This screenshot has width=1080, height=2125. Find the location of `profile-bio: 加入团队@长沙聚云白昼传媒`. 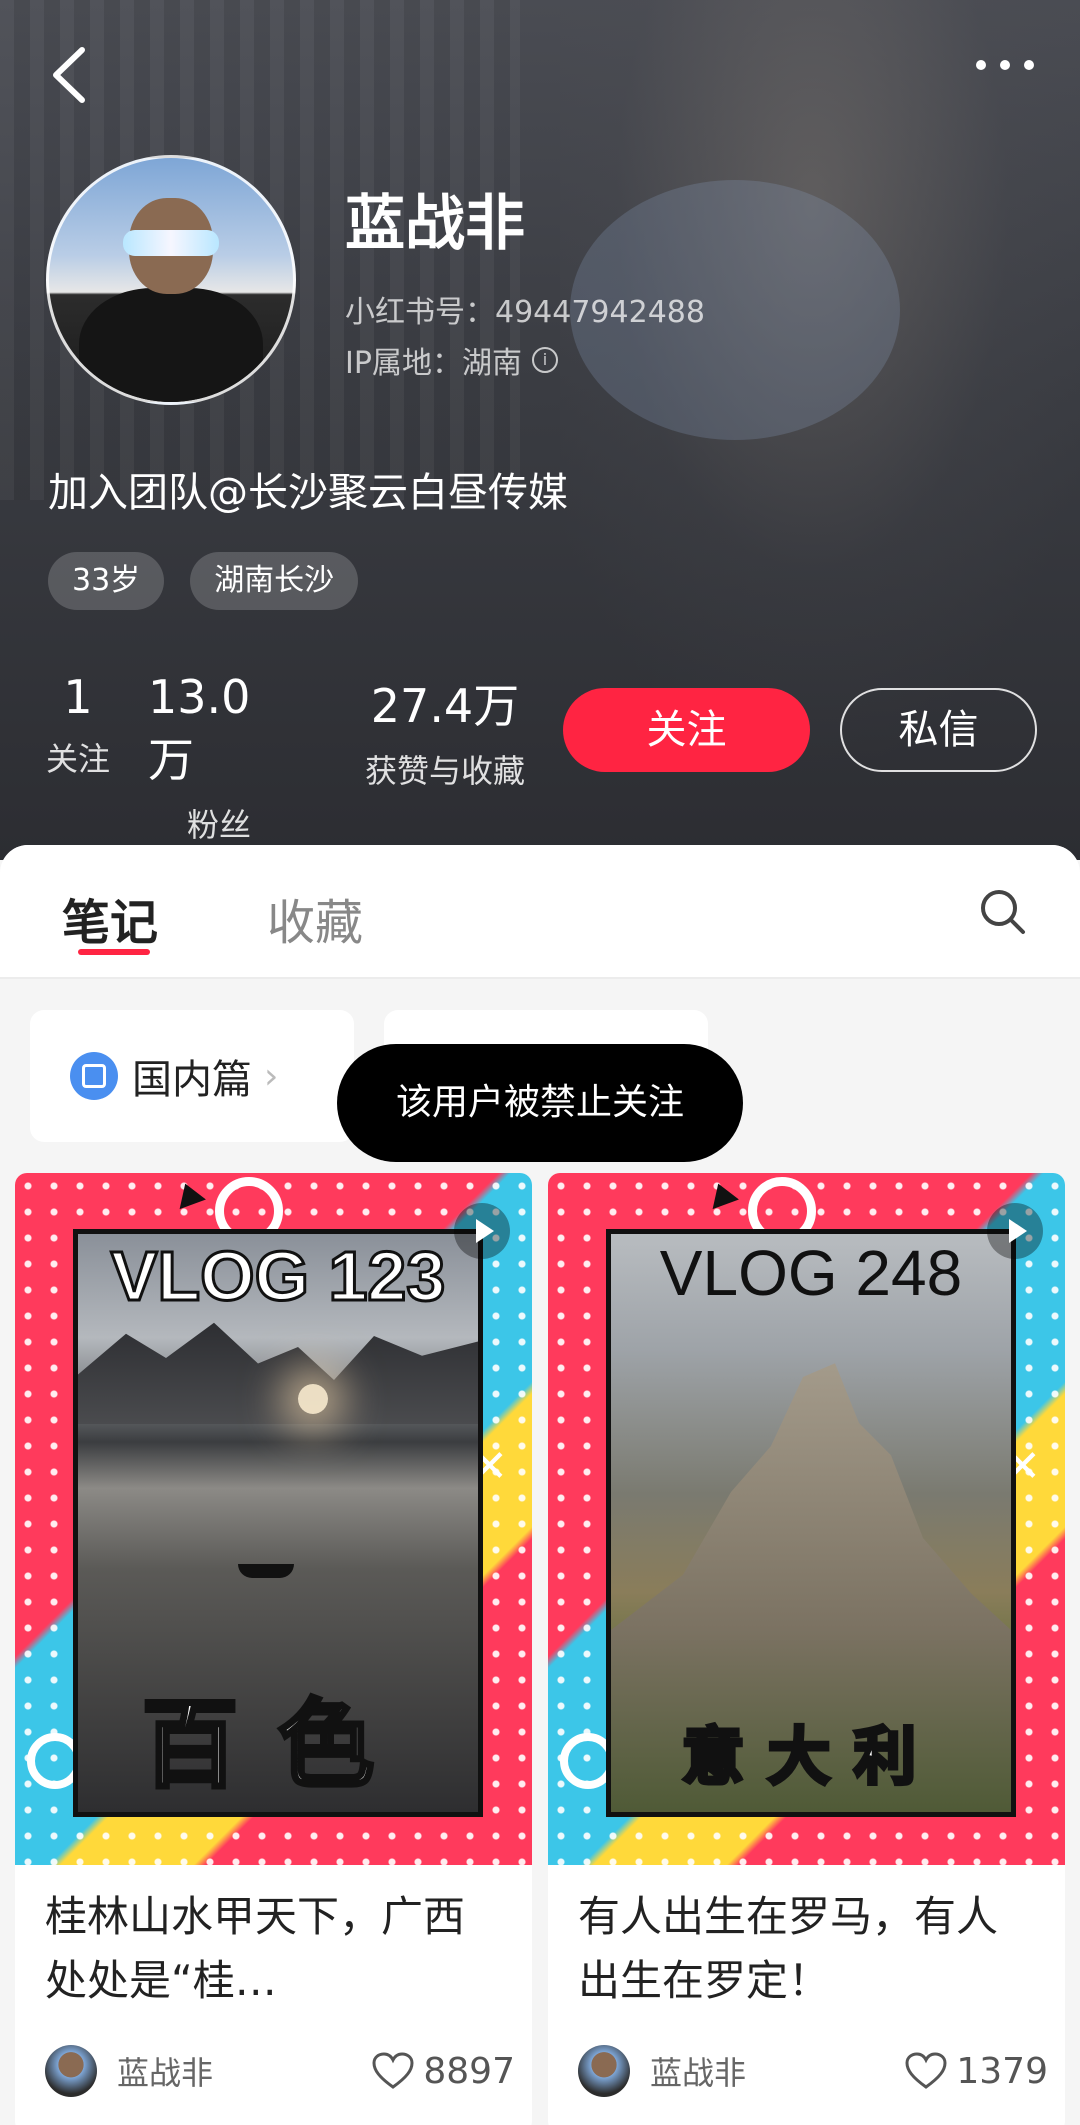

profile-bio: 加入团队@长沙聚云白昼传媒 is located at coordinates (308, 493).